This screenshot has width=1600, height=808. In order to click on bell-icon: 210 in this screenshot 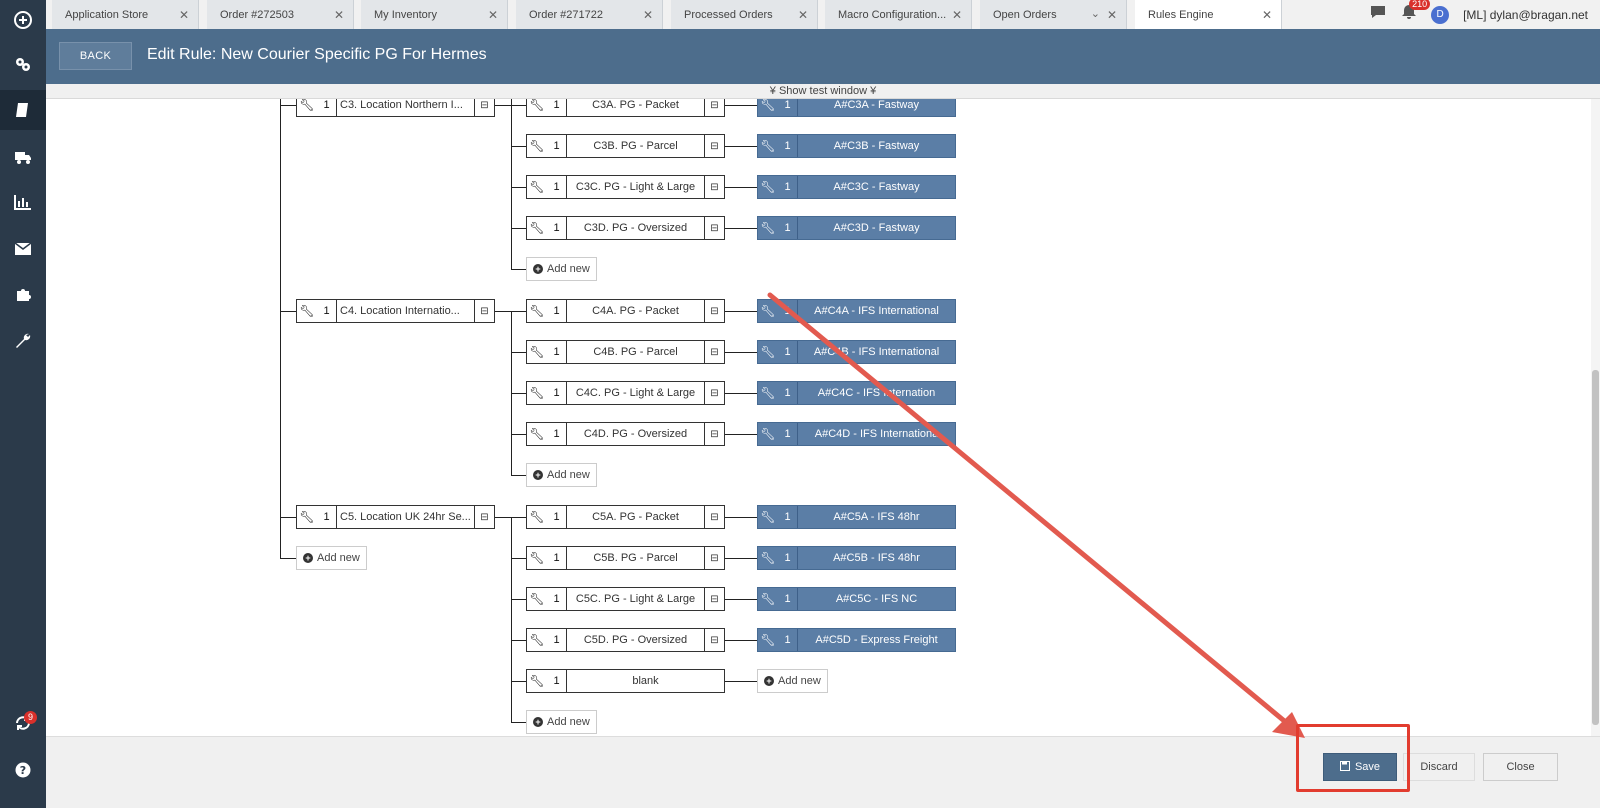, I will do `click(1416, 12)`.